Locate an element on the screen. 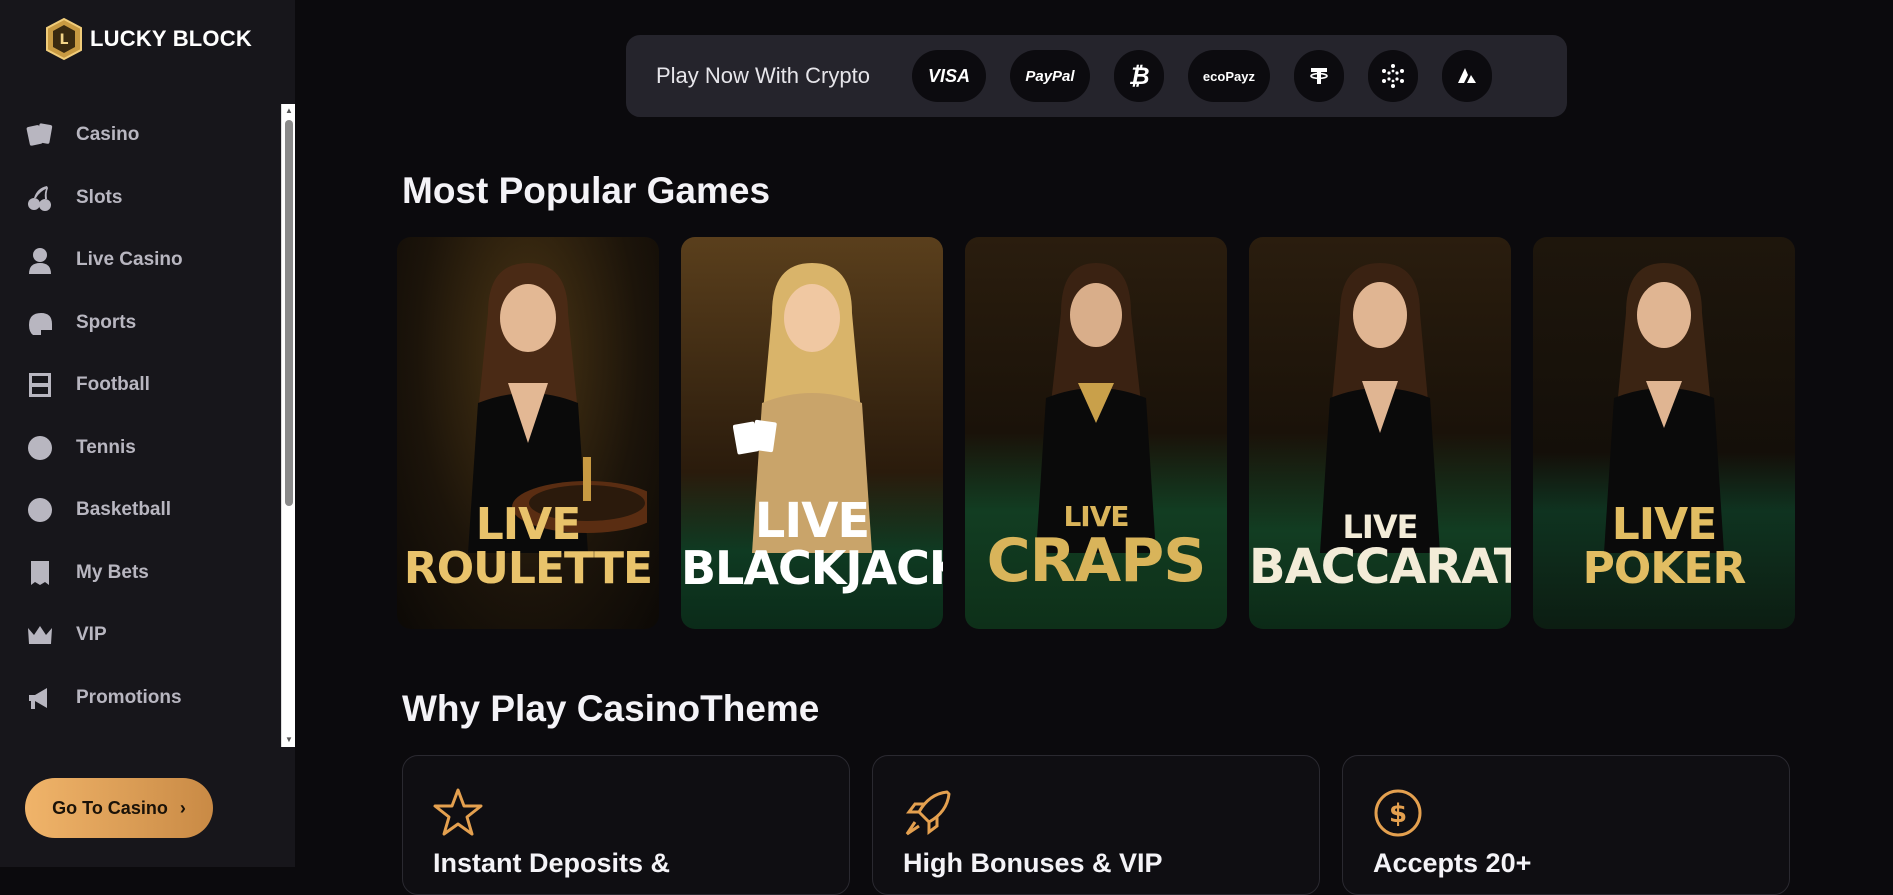  sidebar-item-label: Basketball is located at coordinates (124, 510).